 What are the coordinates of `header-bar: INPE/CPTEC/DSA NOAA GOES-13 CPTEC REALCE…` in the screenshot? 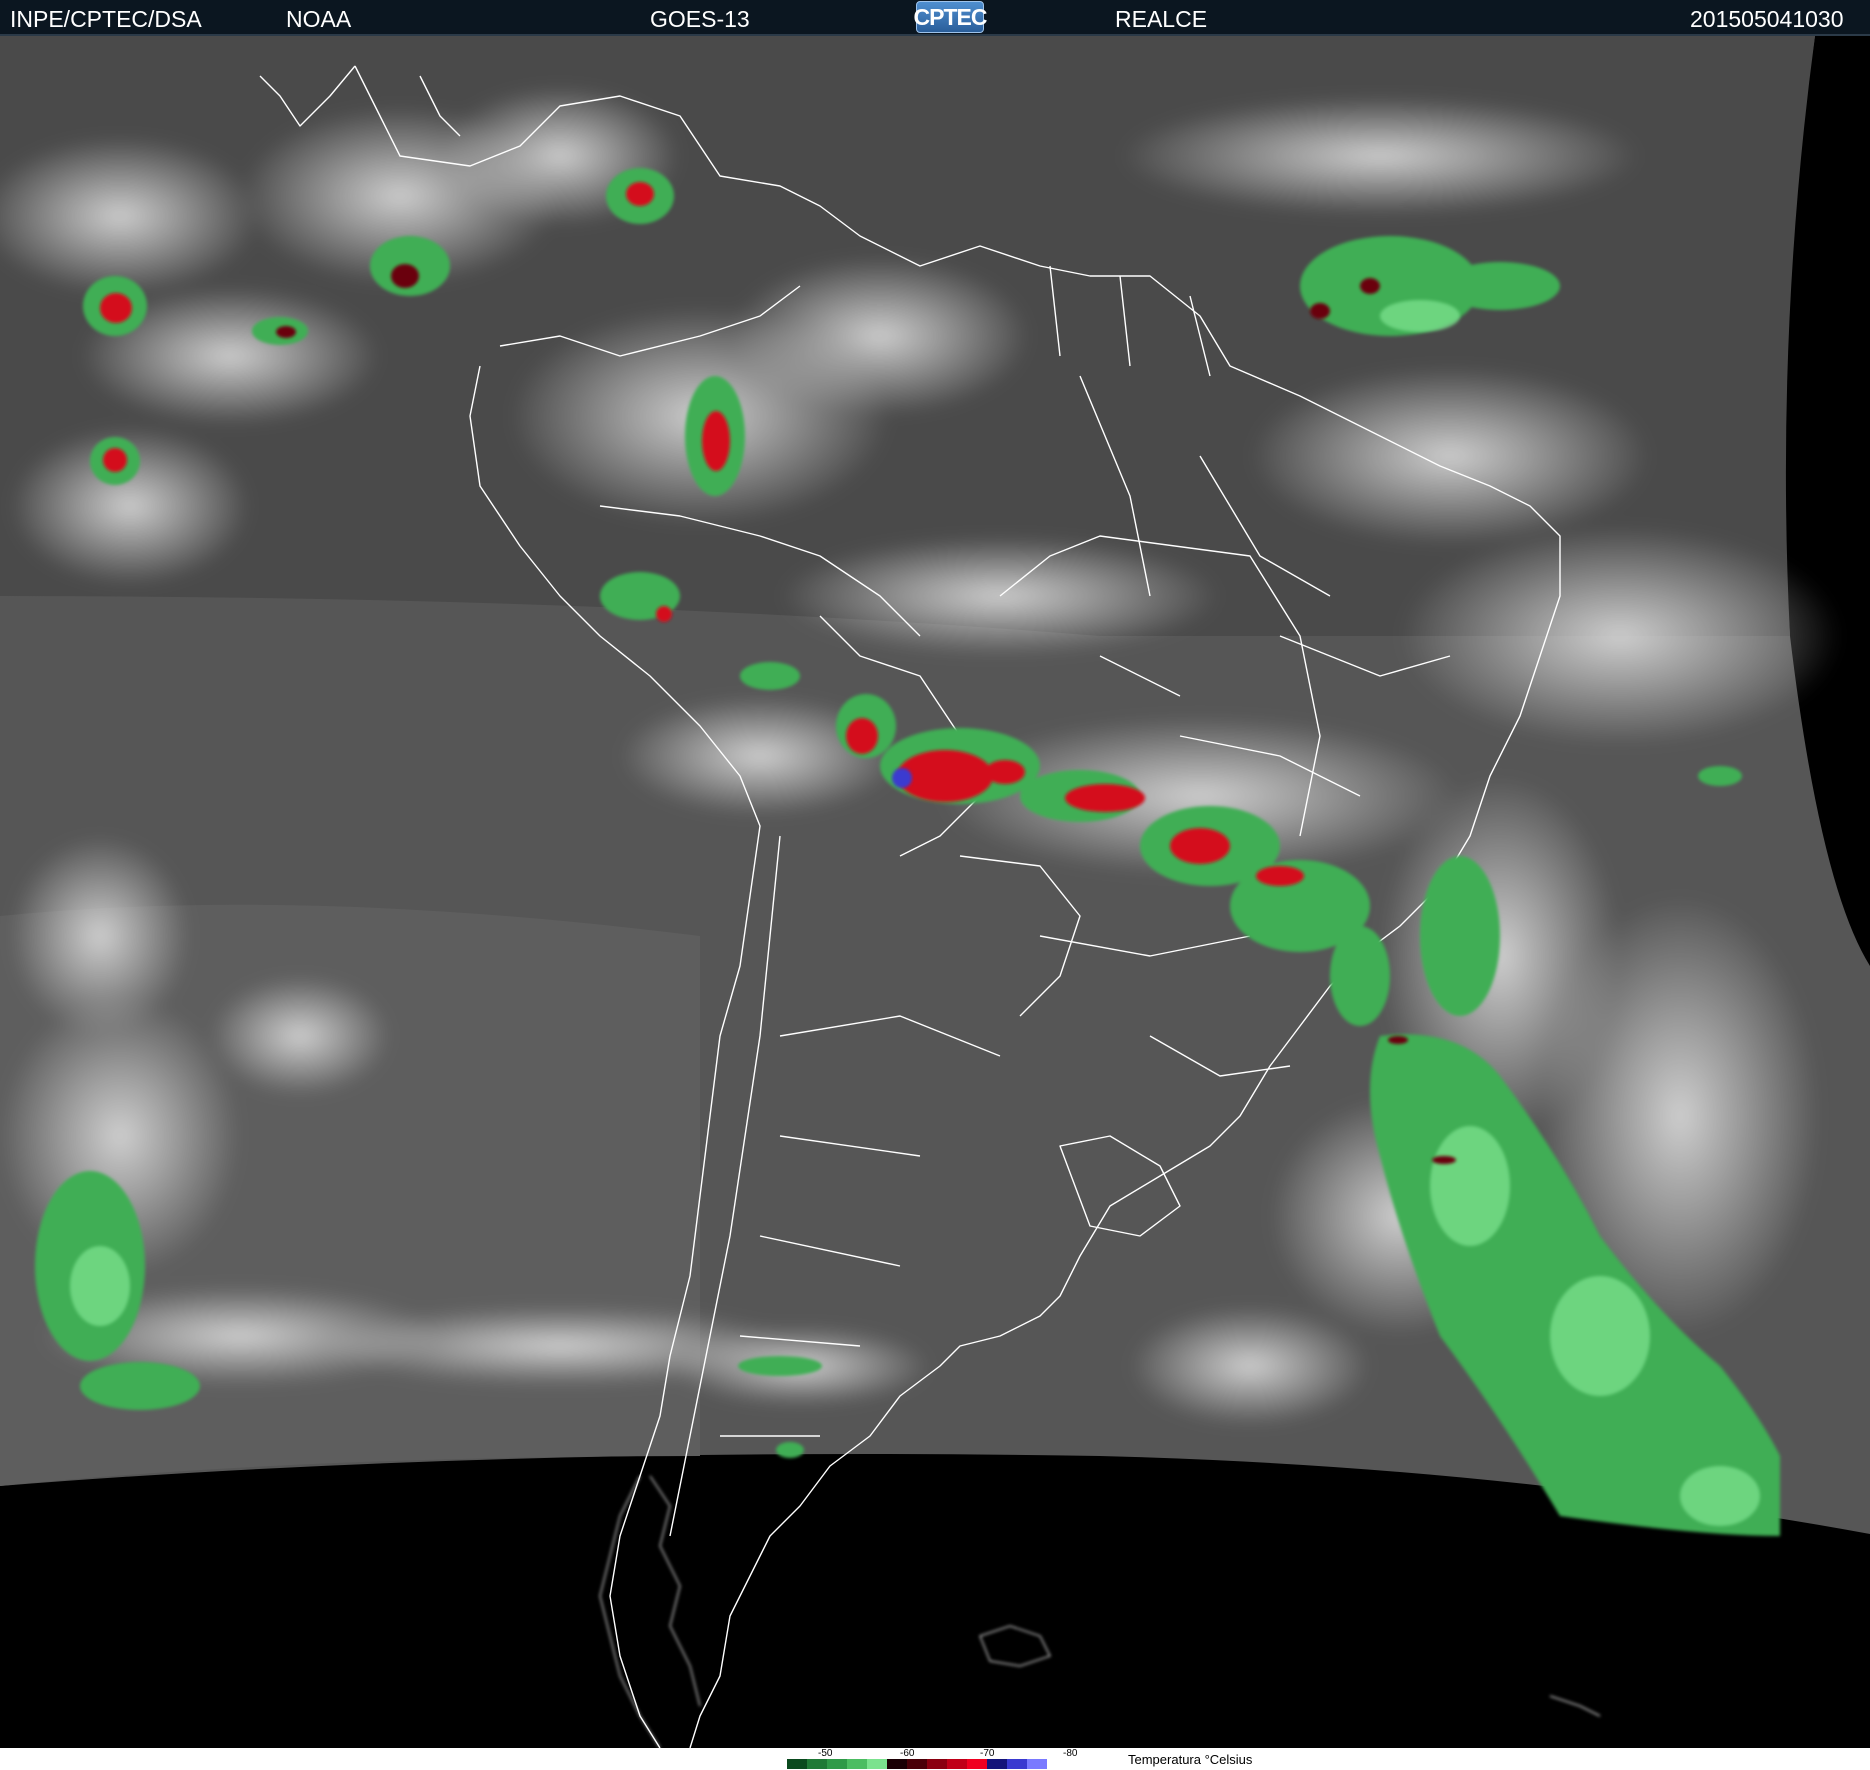 It's located at (935, 18).